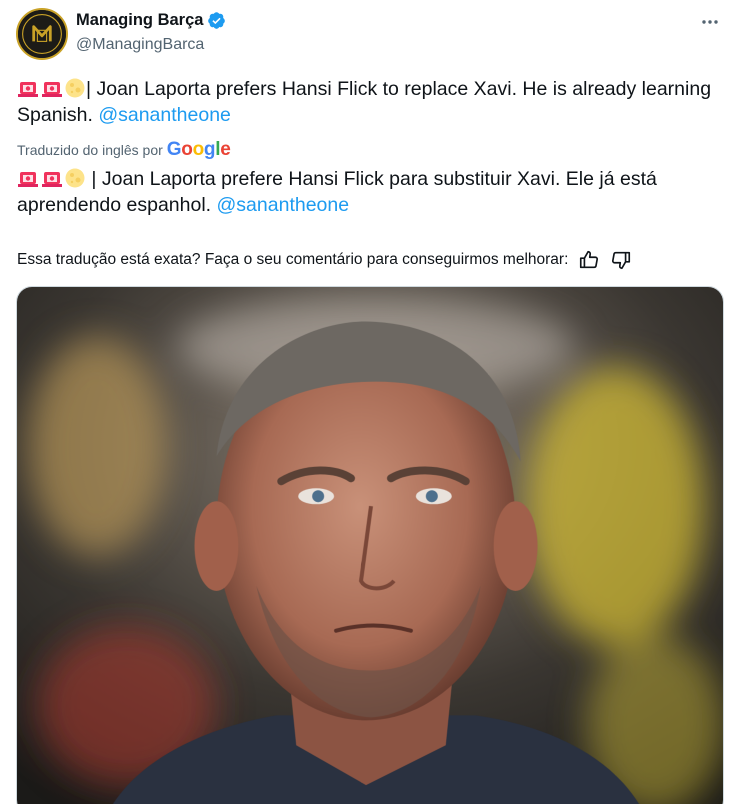 The image size is (735, 804). Describe the element at coordinates (90, 150) in the screenshot. I see `translated-by-label: Traduzido do inglês por` at that location.